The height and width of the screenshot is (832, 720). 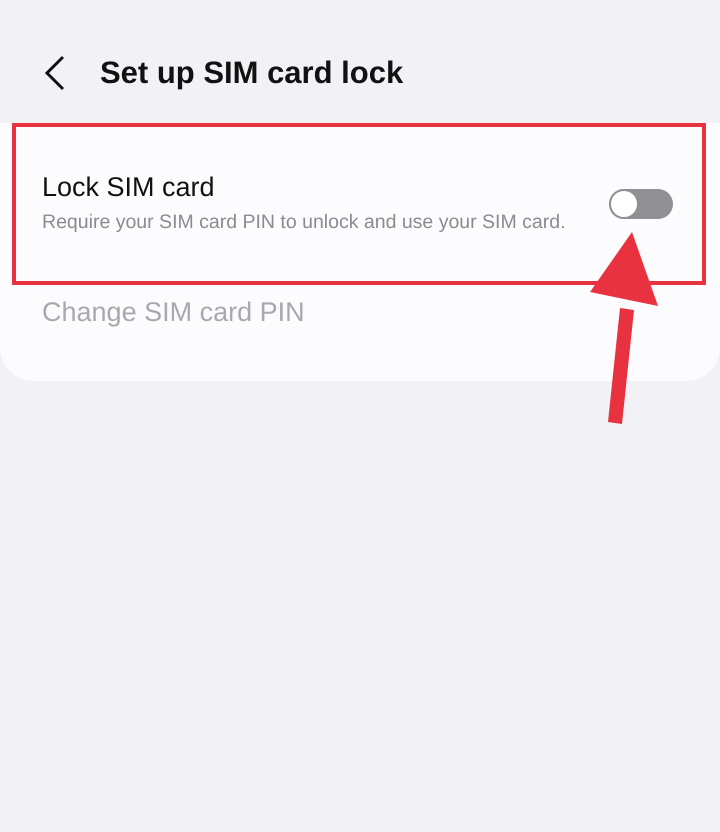 I want to click on setting-title: Lock SIM card, so click(x=325, y=187).